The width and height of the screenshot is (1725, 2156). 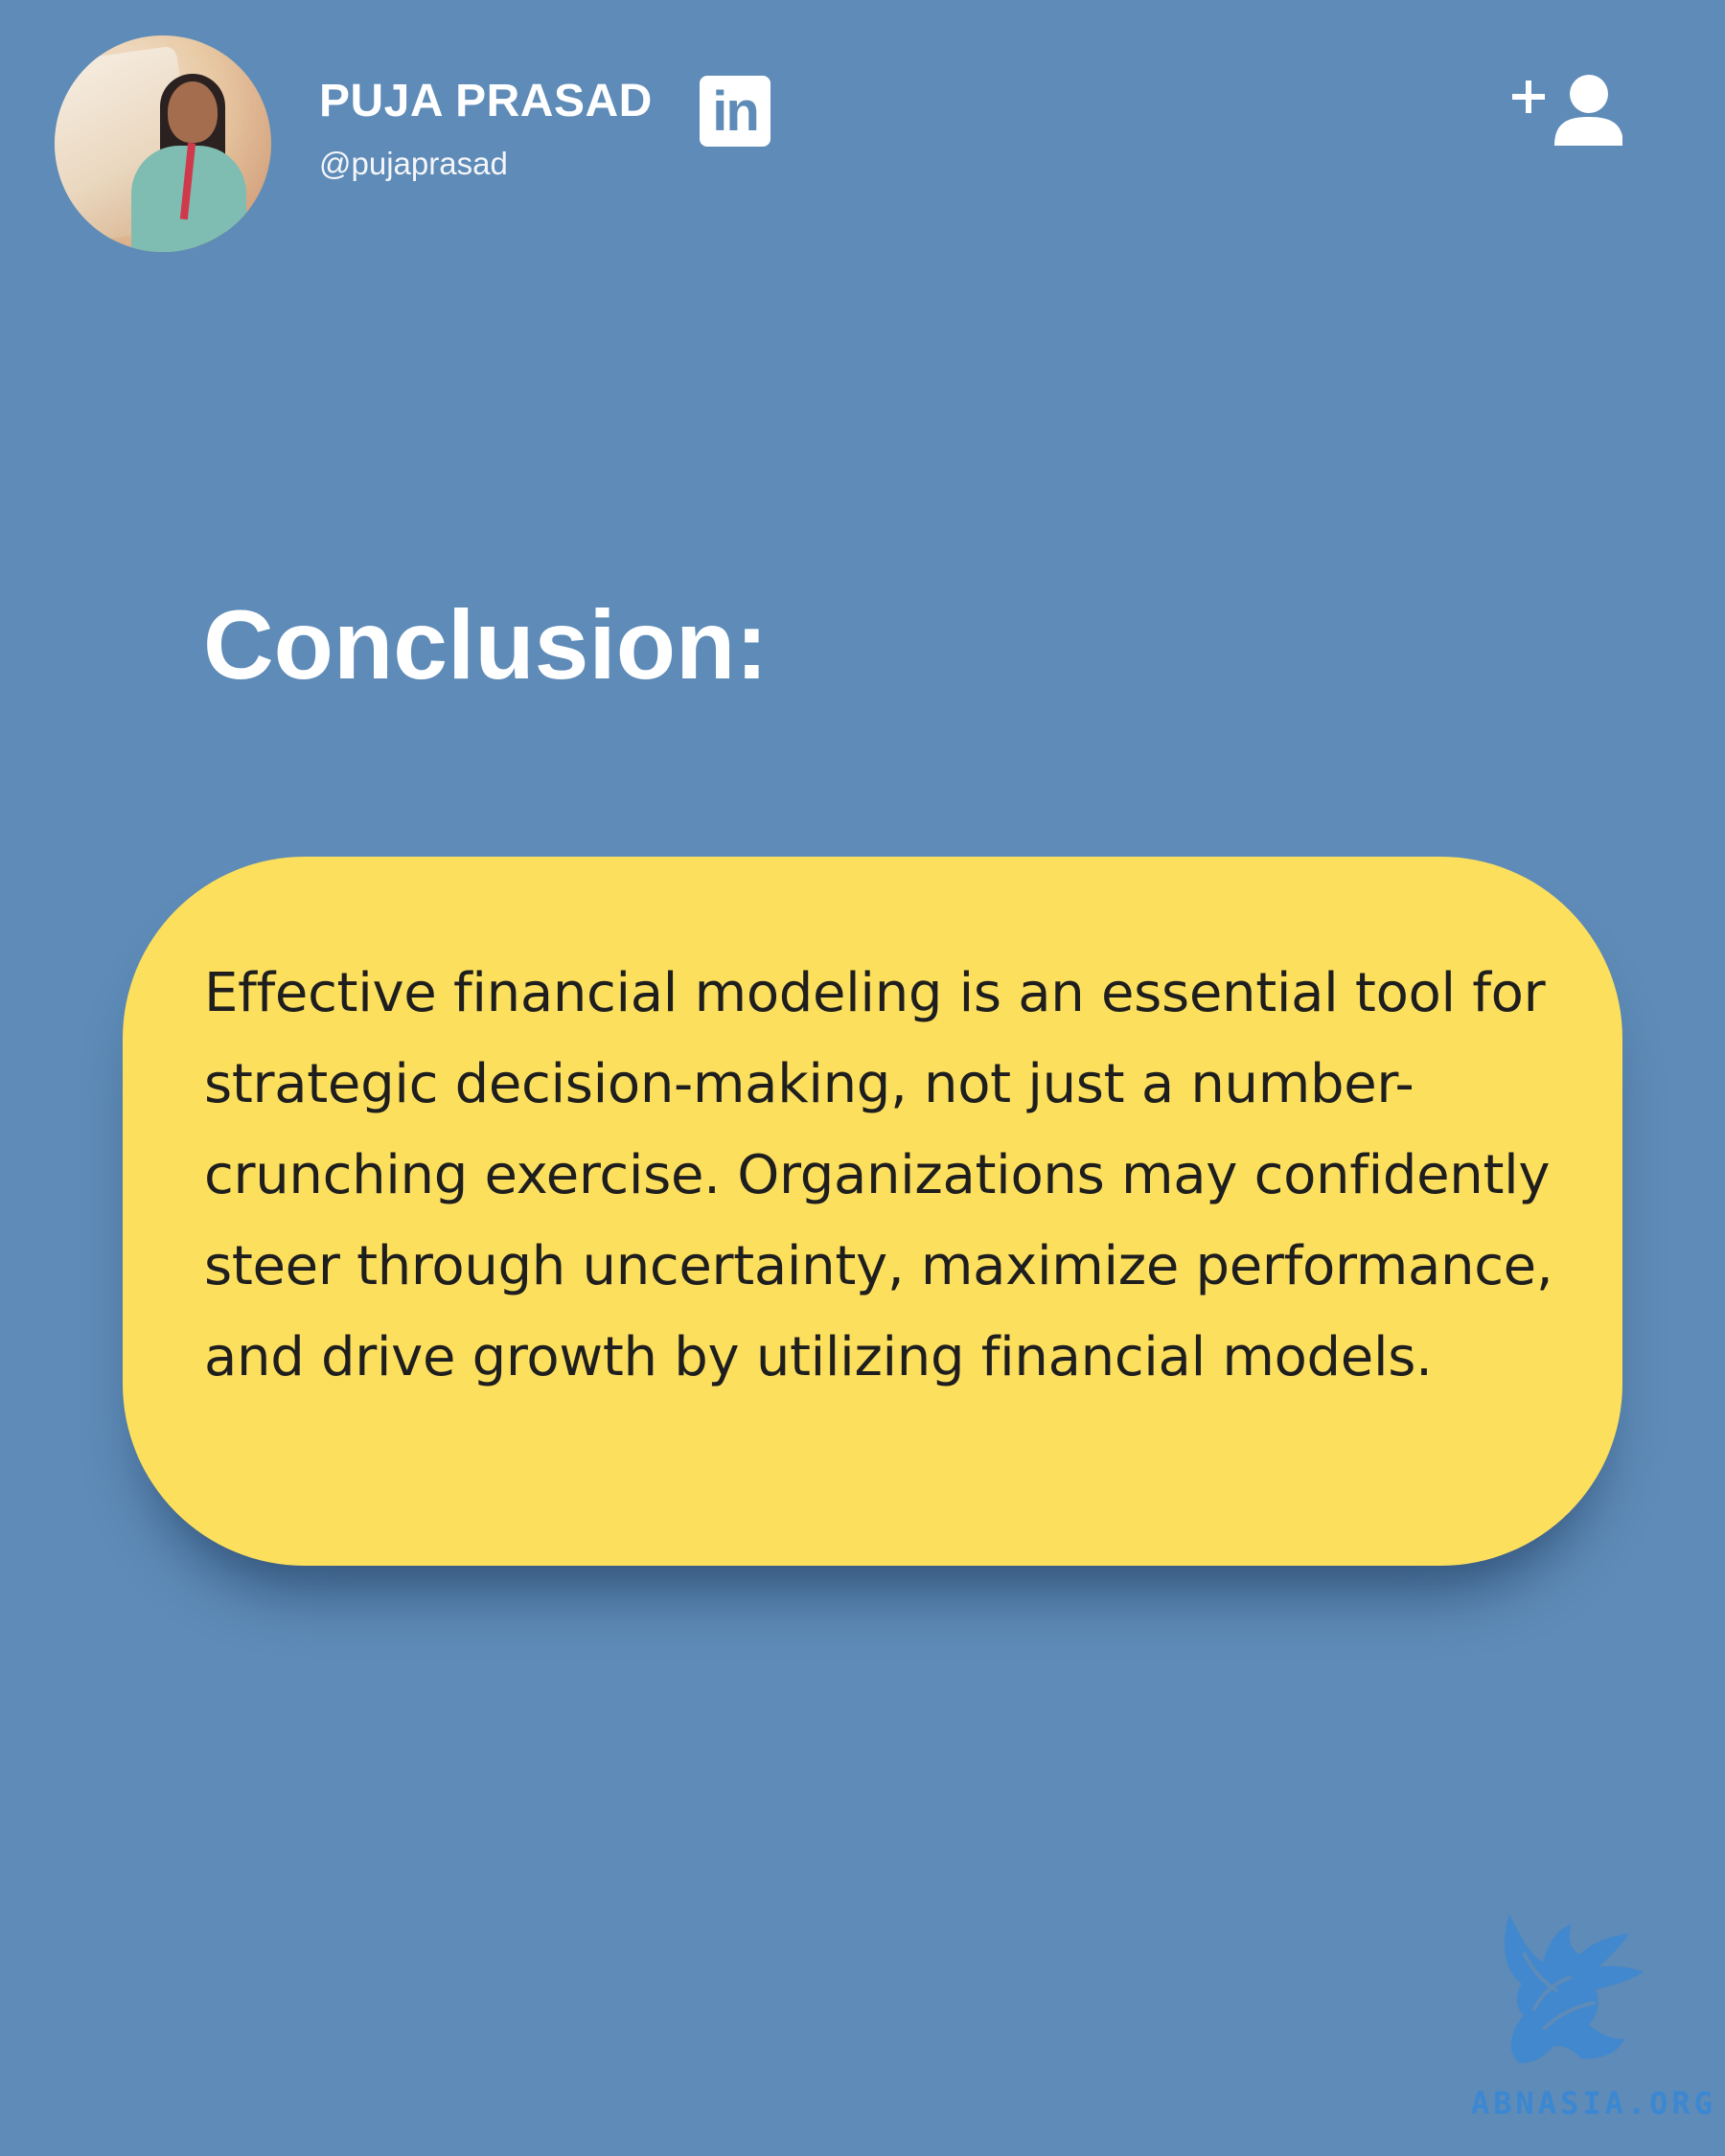 I want to click on profile-name: PUJA PRASAD, so click(x=486, y=101).